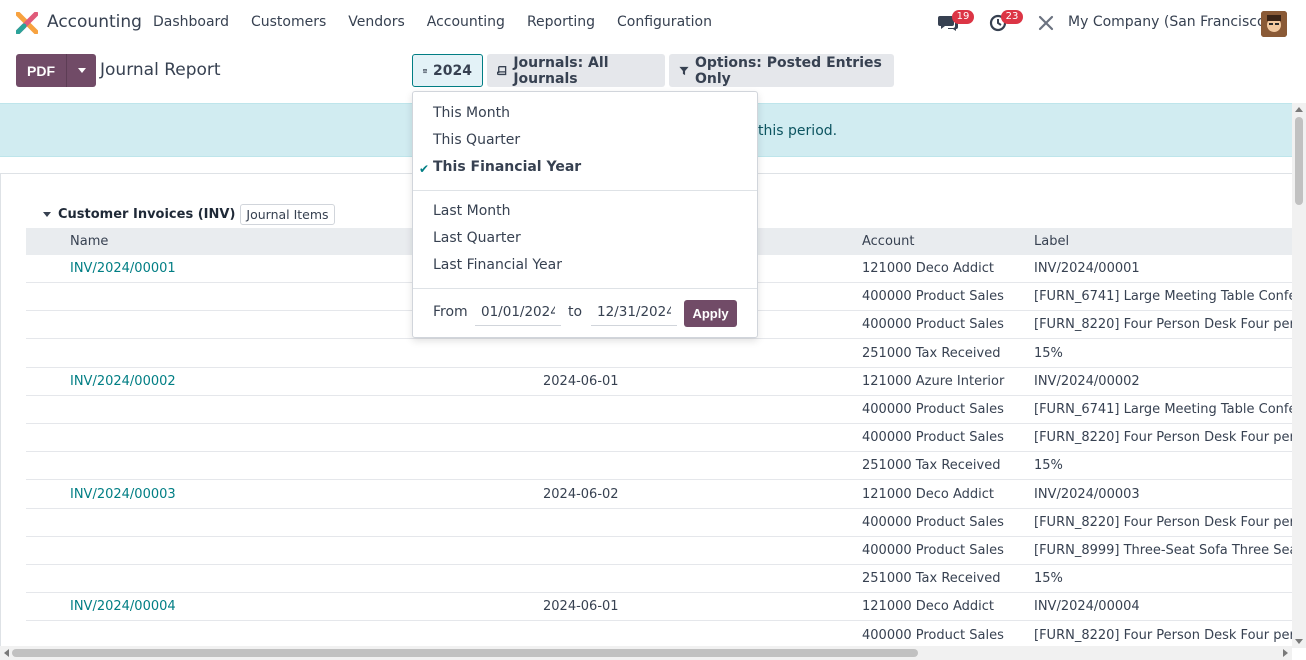  What do you see at coordinates (6, 653) in the screenshot?
I see `scroll-left-arrow-icon` at bounding box center [6, 653].